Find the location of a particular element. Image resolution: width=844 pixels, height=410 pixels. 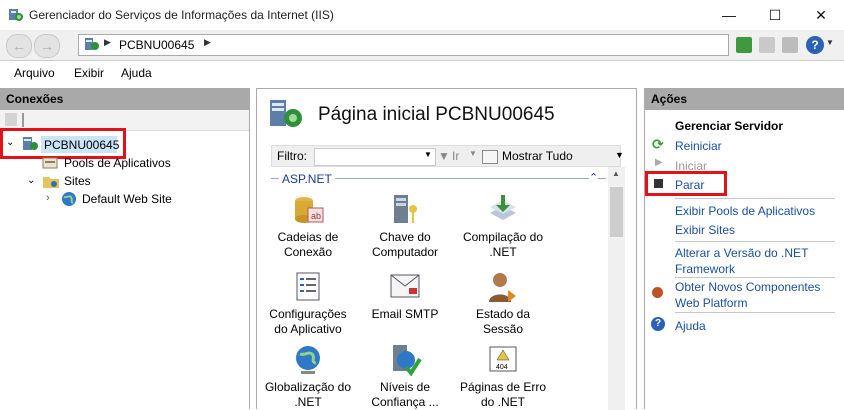

web-platform-icon is located at coordinates (657, 292).